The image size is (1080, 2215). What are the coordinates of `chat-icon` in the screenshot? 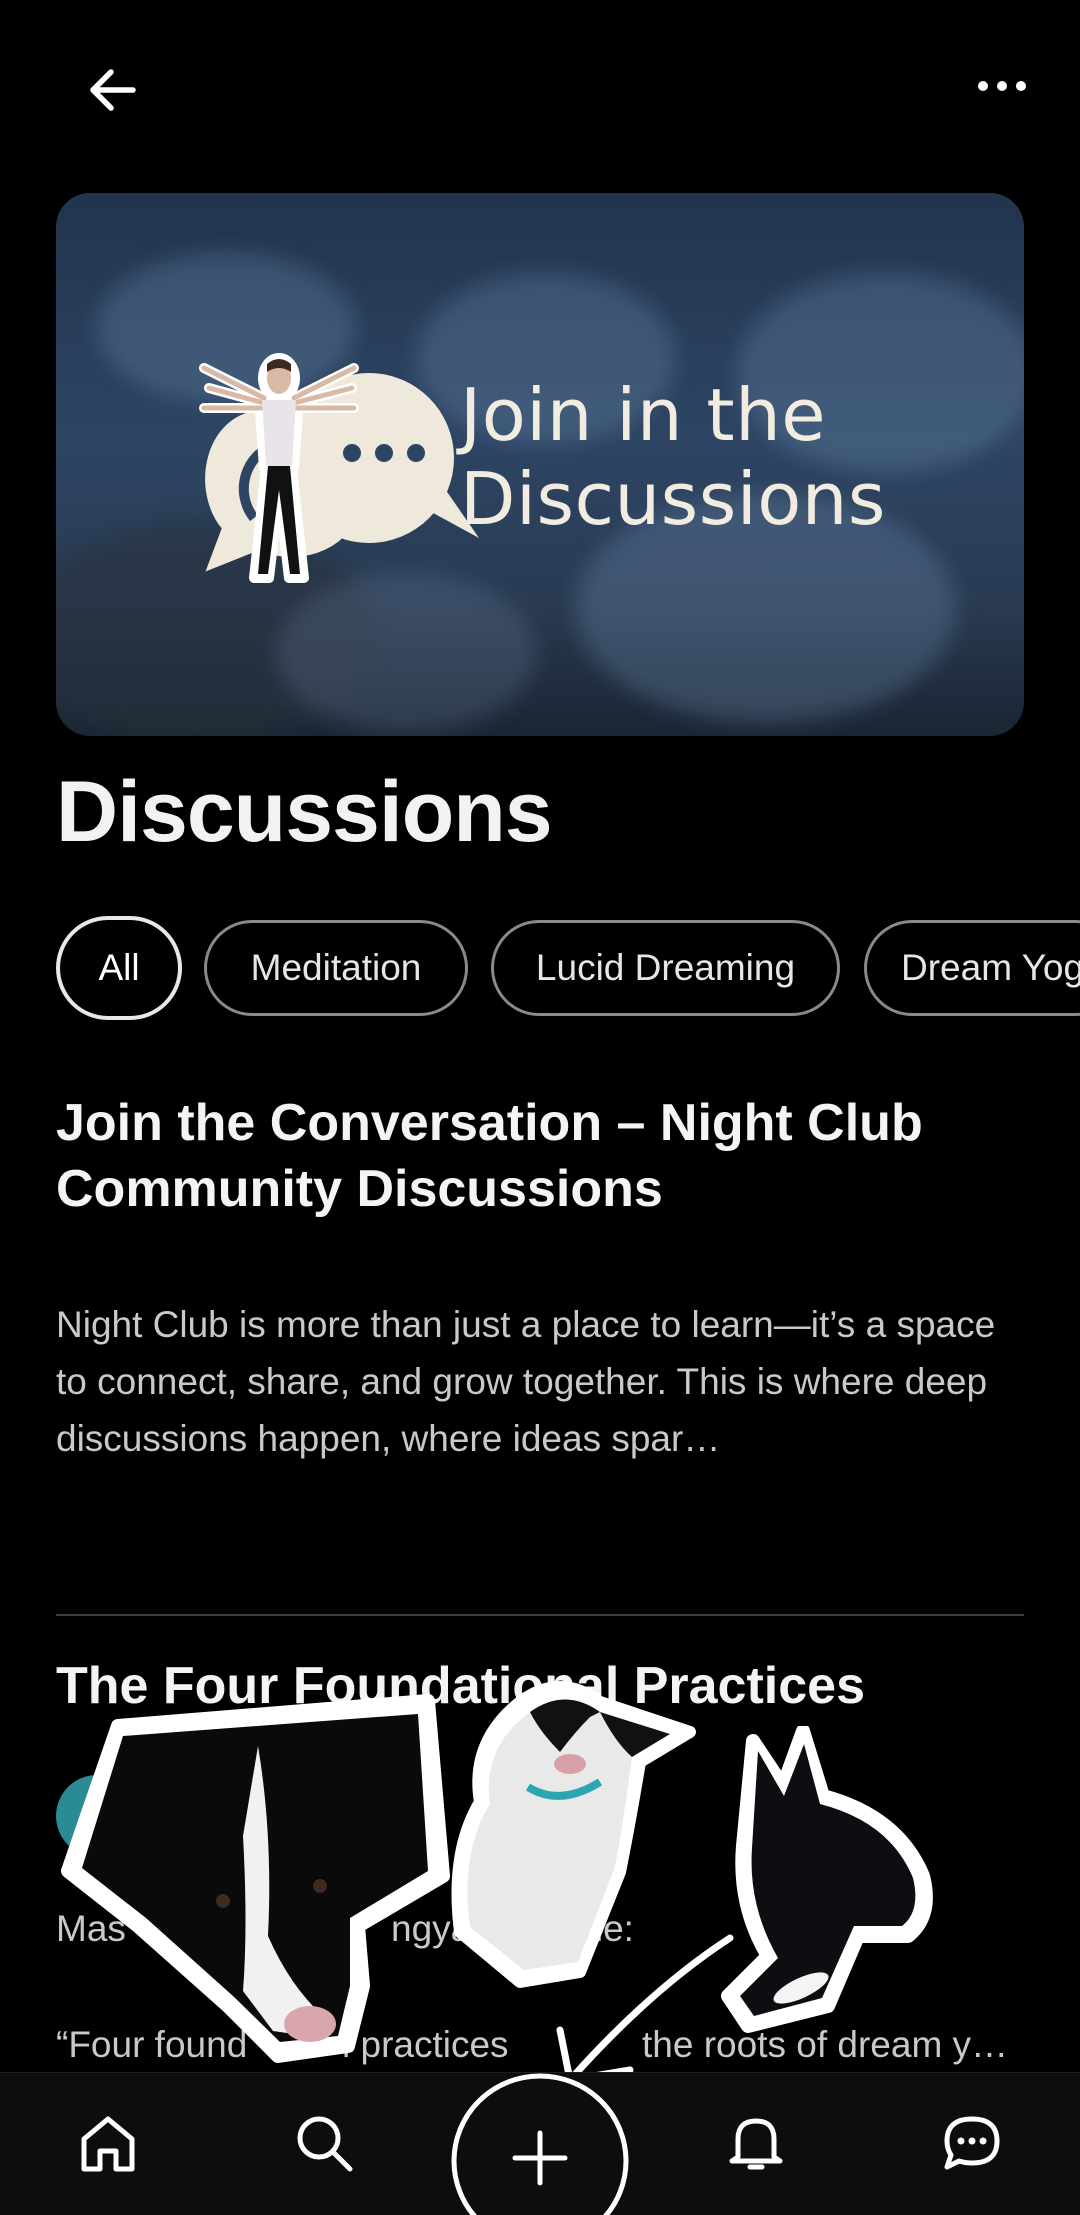 It's located at (972, 2143).